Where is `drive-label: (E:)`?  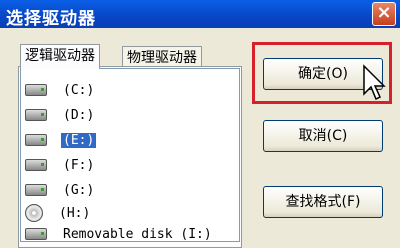 drive-label: (E:) is located at coordinates (79, 140).